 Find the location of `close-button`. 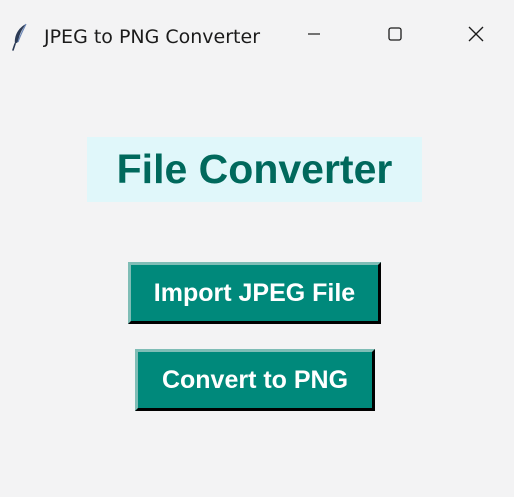

close-button is located at coordinates (476, 36).